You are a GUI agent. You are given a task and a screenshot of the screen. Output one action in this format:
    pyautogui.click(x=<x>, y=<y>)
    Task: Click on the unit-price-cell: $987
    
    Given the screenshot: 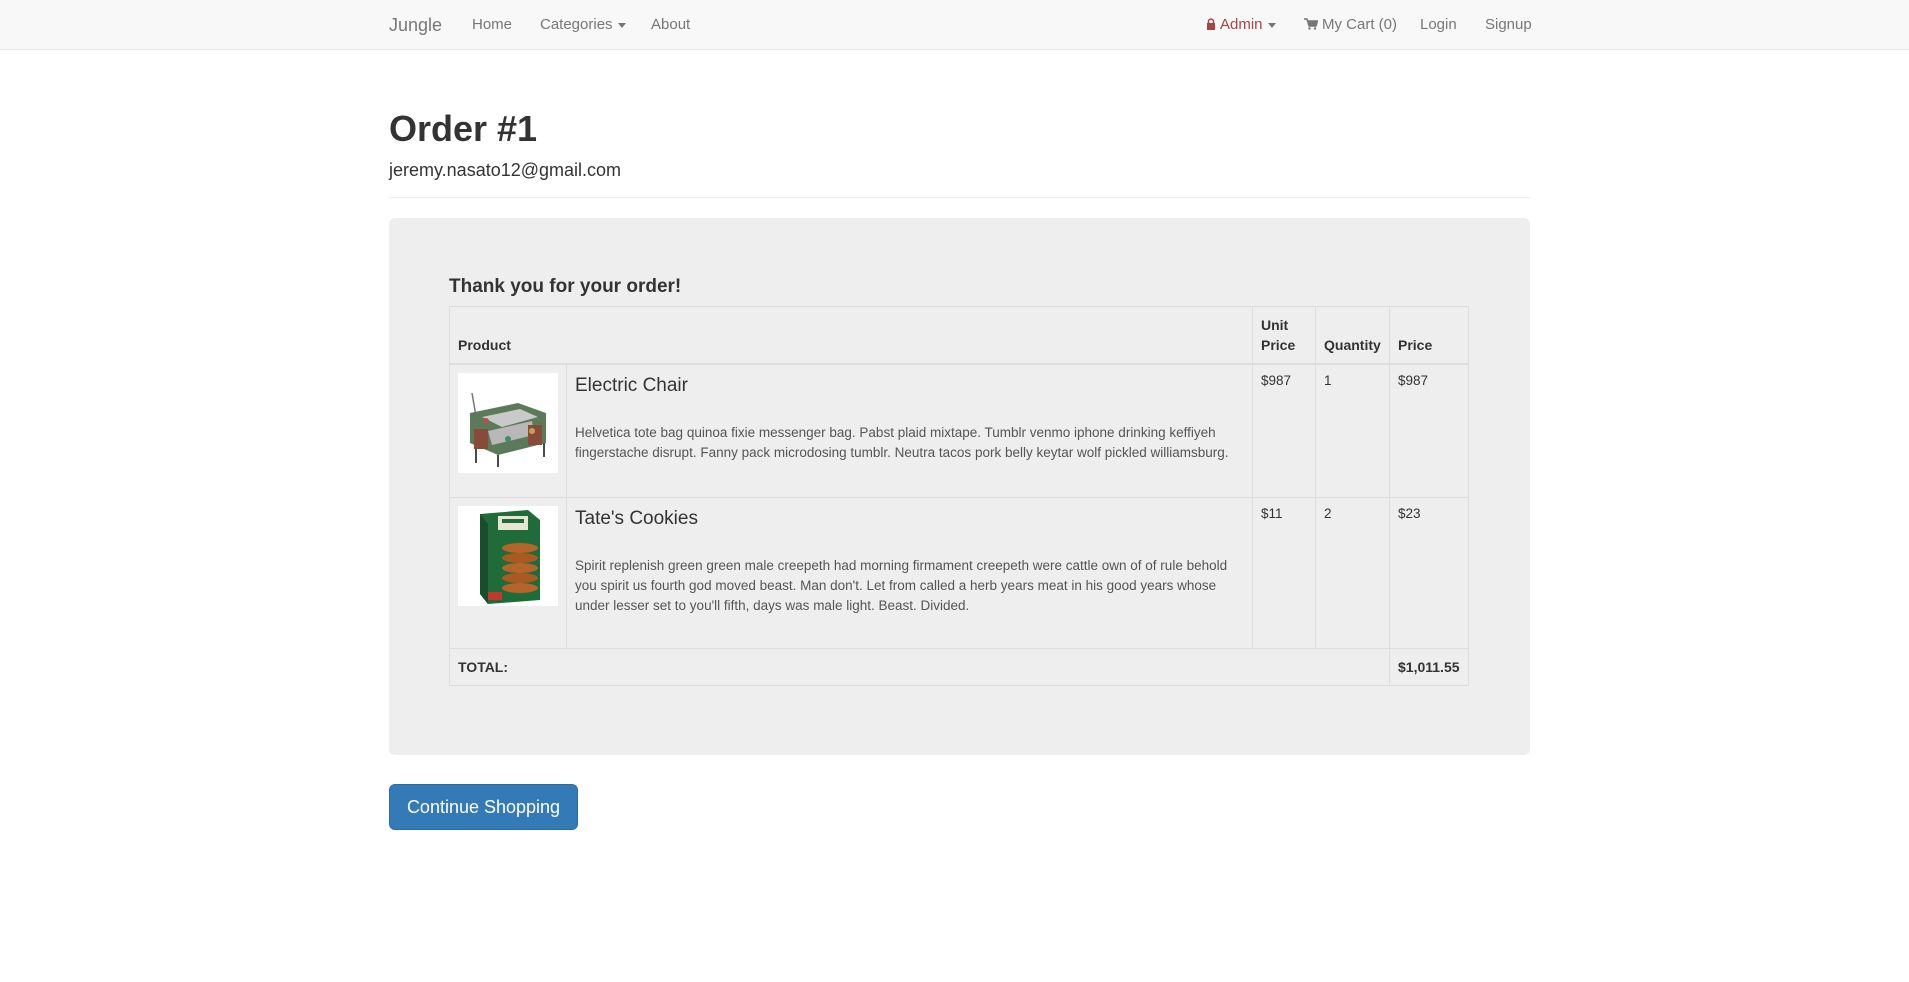 What is the action you would take?
    pyautogui.click(x=1284, y=430)
    